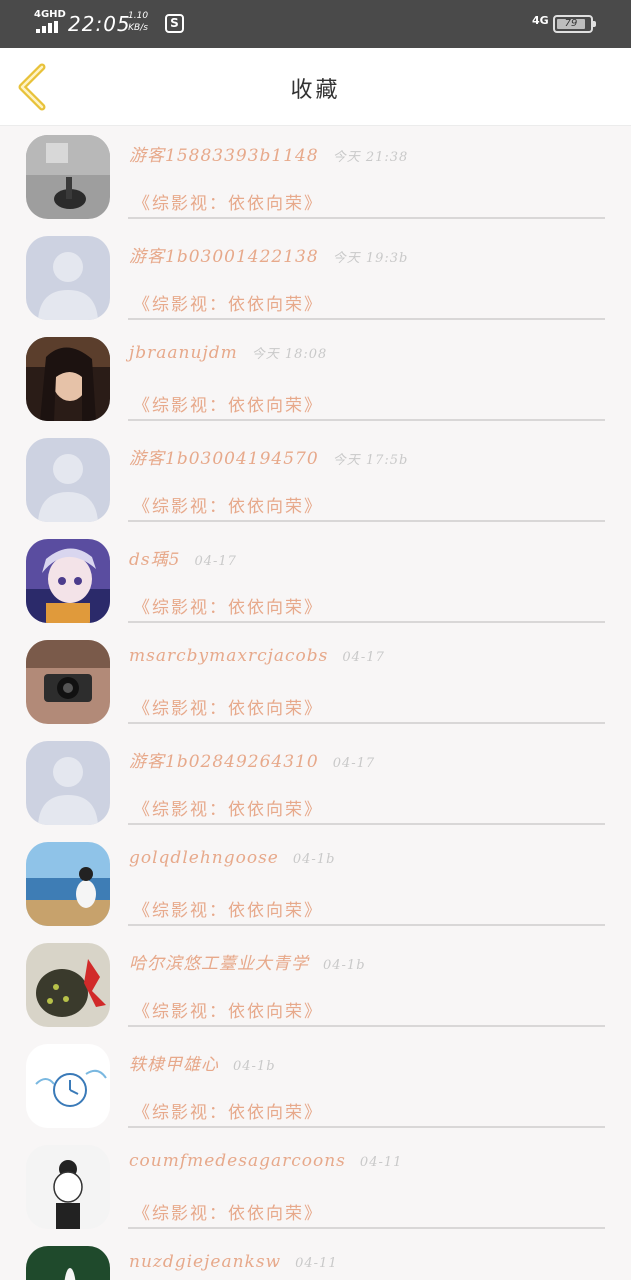 This screenshot has width=631, height=1280. What do you see at coordinates (50, 14) in the screenshot?
I see `network-type: 4GHD` at bounding box center [50, 14].